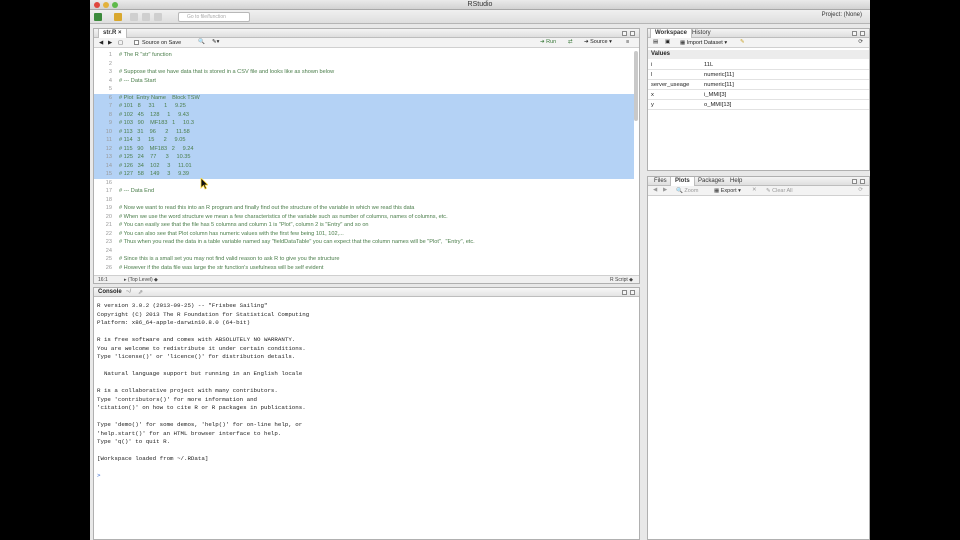 This screenshot has height=540, width=960. What do you see at coordinates (152, 140) in the screenshot?
I see `line-text: # 114 3 15 2 9.05` at bounding box center [152, 140].